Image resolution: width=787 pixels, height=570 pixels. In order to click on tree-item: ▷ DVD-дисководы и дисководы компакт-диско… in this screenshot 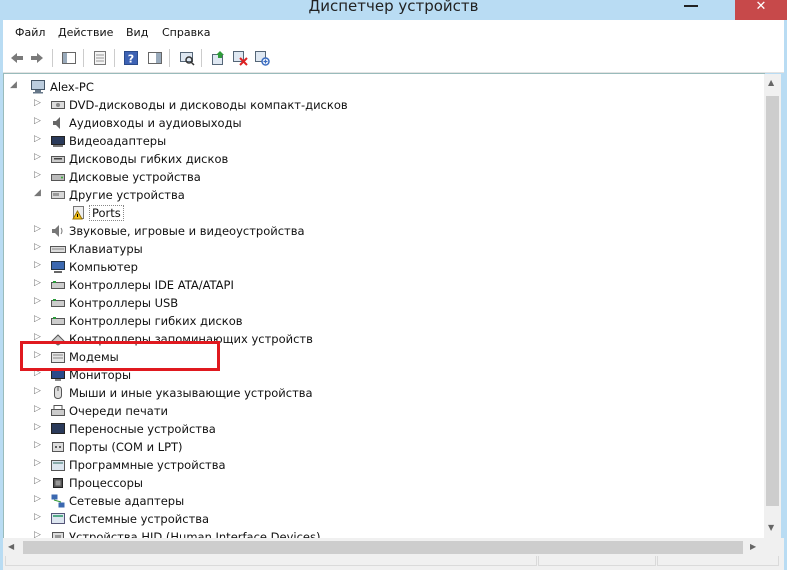, I will do `click(210, 105)`.